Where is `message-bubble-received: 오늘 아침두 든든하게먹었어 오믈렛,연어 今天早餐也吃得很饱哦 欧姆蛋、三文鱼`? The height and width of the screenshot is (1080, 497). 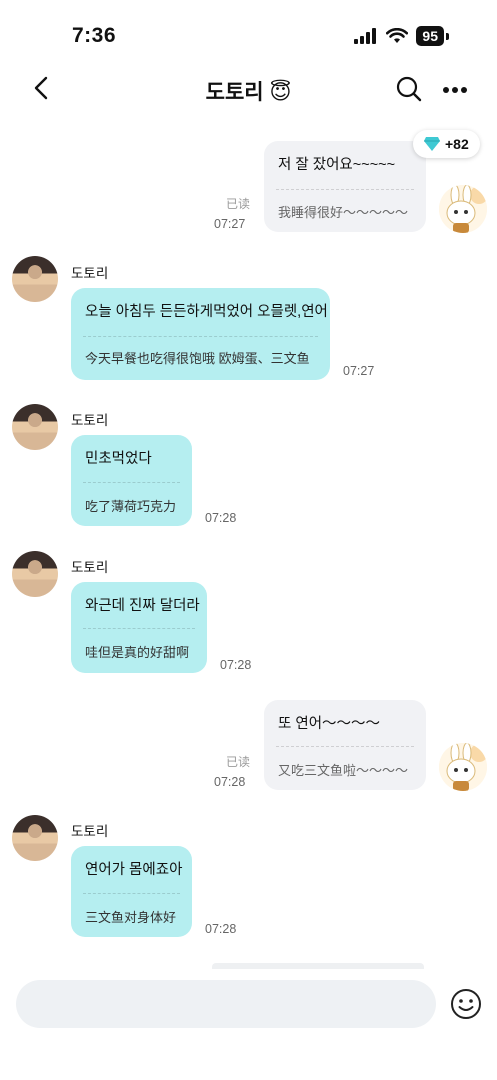 message-bubble-received: 오늘 아침두 든든하게먹었어 오믈렛,연어 今天早餐也吃得很饱哦 欧姆蛋、三文鱼 is located at coordinates (200, 334).